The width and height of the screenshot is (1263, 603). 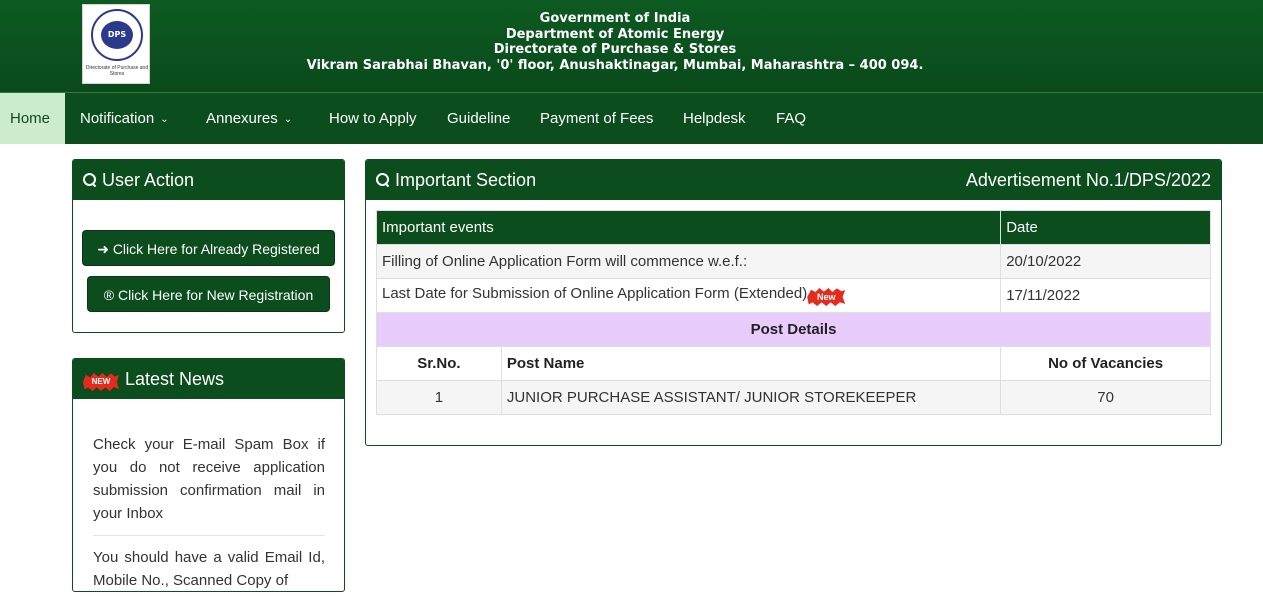 I want to click on new-badge-icon: New, so click(x=826, y=297).